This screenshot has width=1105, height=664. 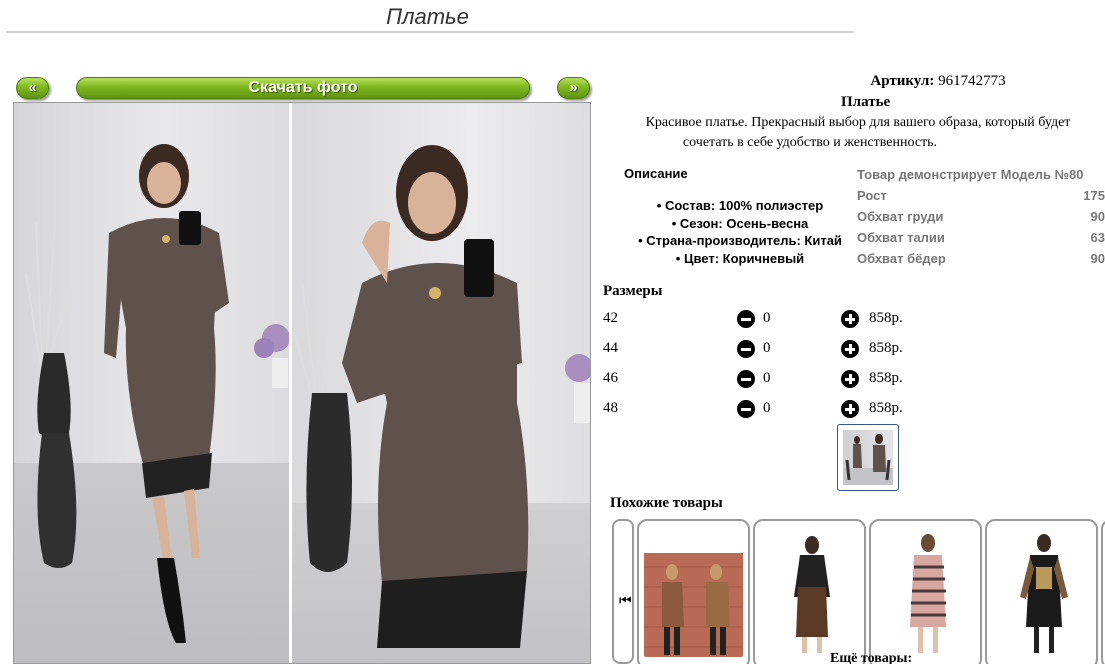 I want to click on param-label: Обхват груди, so click(x=900, y=216).